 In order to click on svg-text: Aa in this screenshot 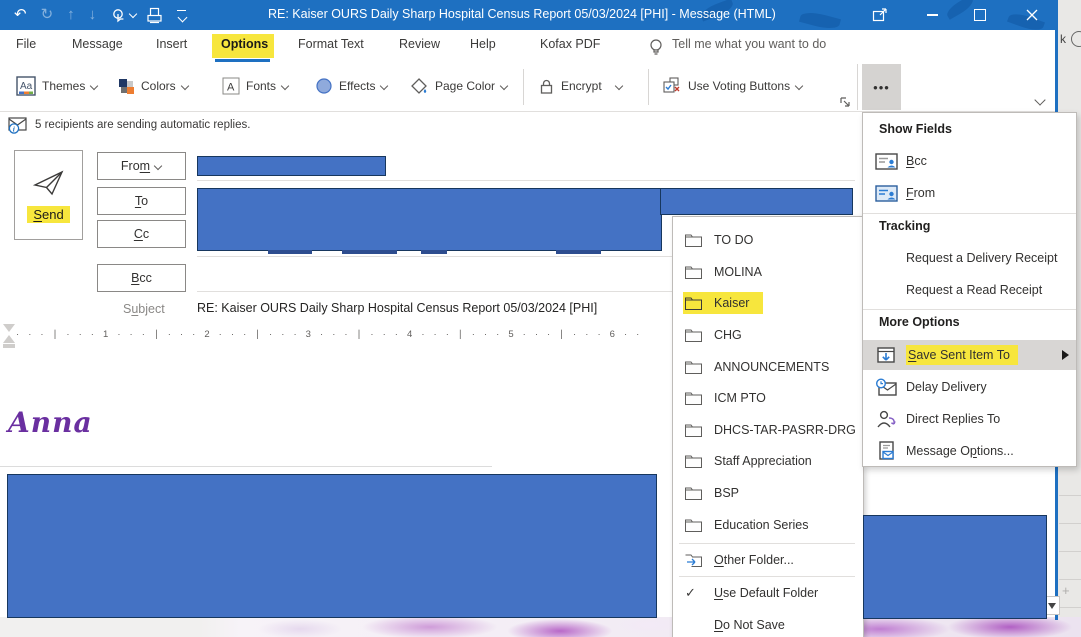, I will do `click(26, 86)`.